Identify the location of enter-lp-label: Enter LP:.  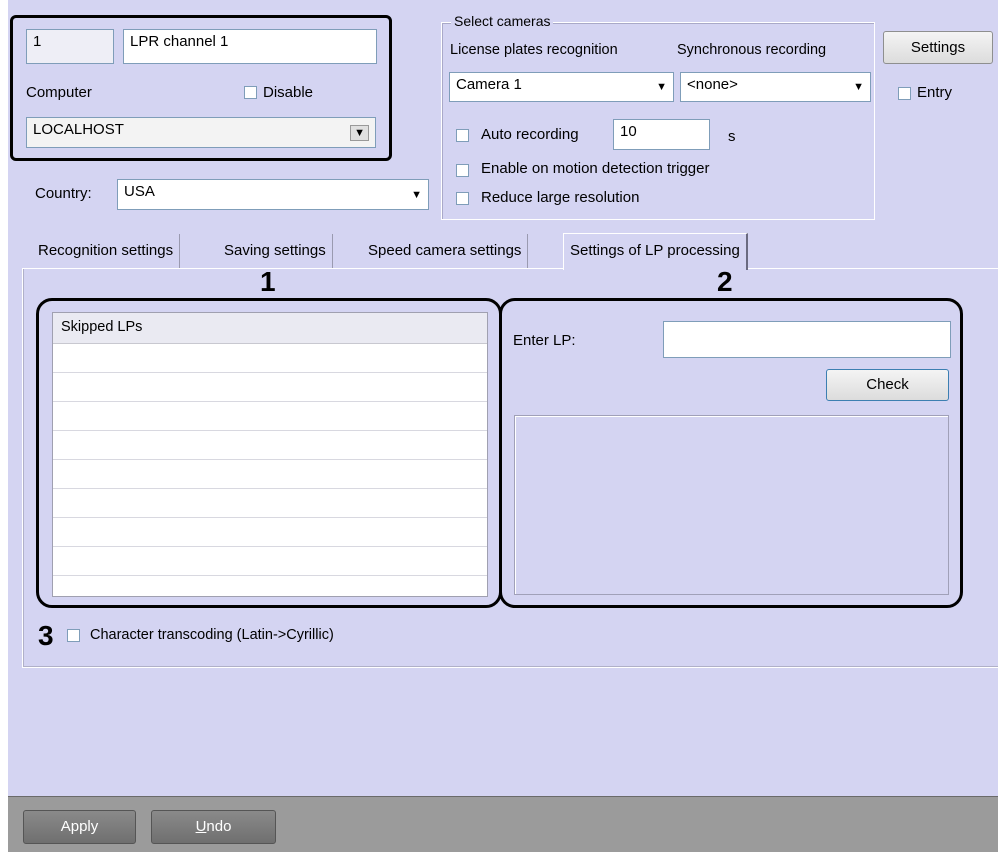
(544, 340).